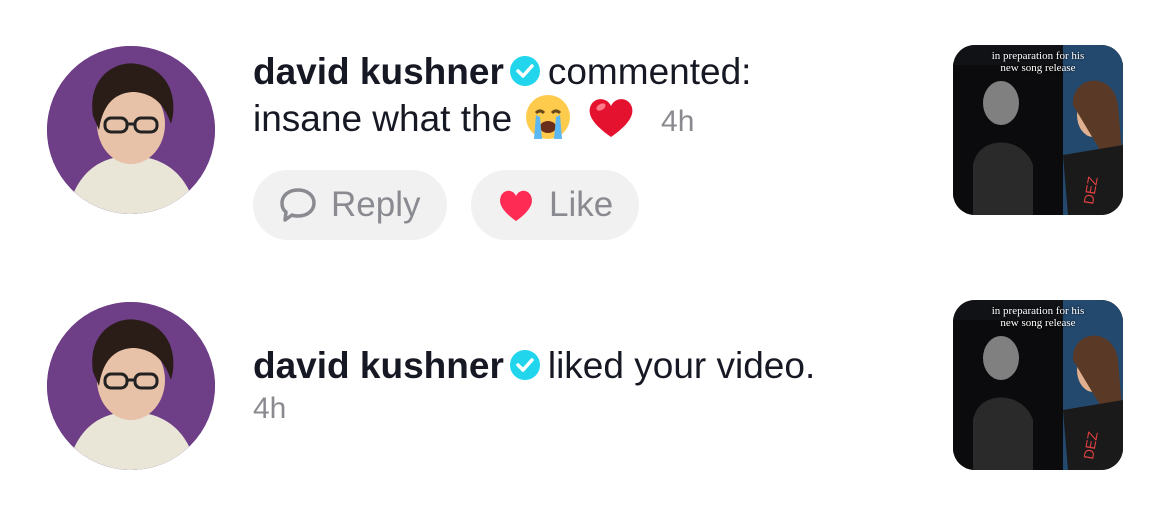 The height and width of the screenshot is (509, 1170). I want to click on reply-button: Reply, so click(350, 205).